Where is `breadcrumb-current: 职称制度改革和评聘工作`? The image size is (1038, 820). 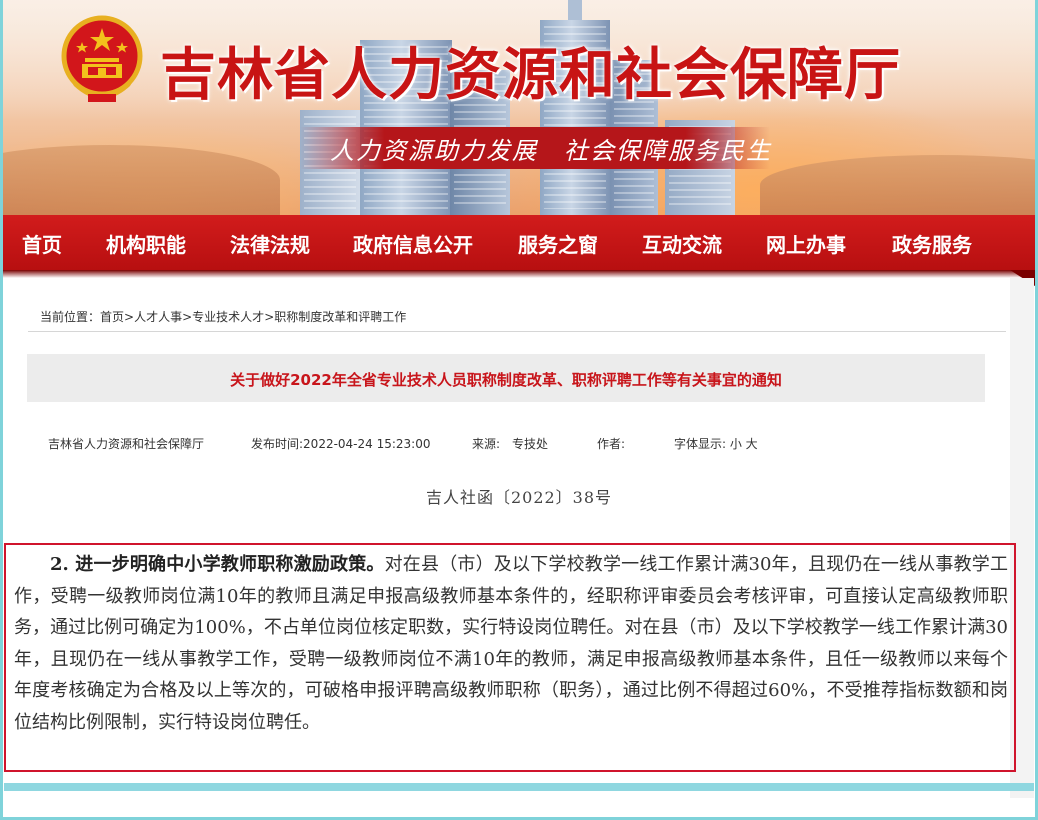 breadcrumb-current: 职称制度改革和评聘工作 is located at coordinates (340, 317).